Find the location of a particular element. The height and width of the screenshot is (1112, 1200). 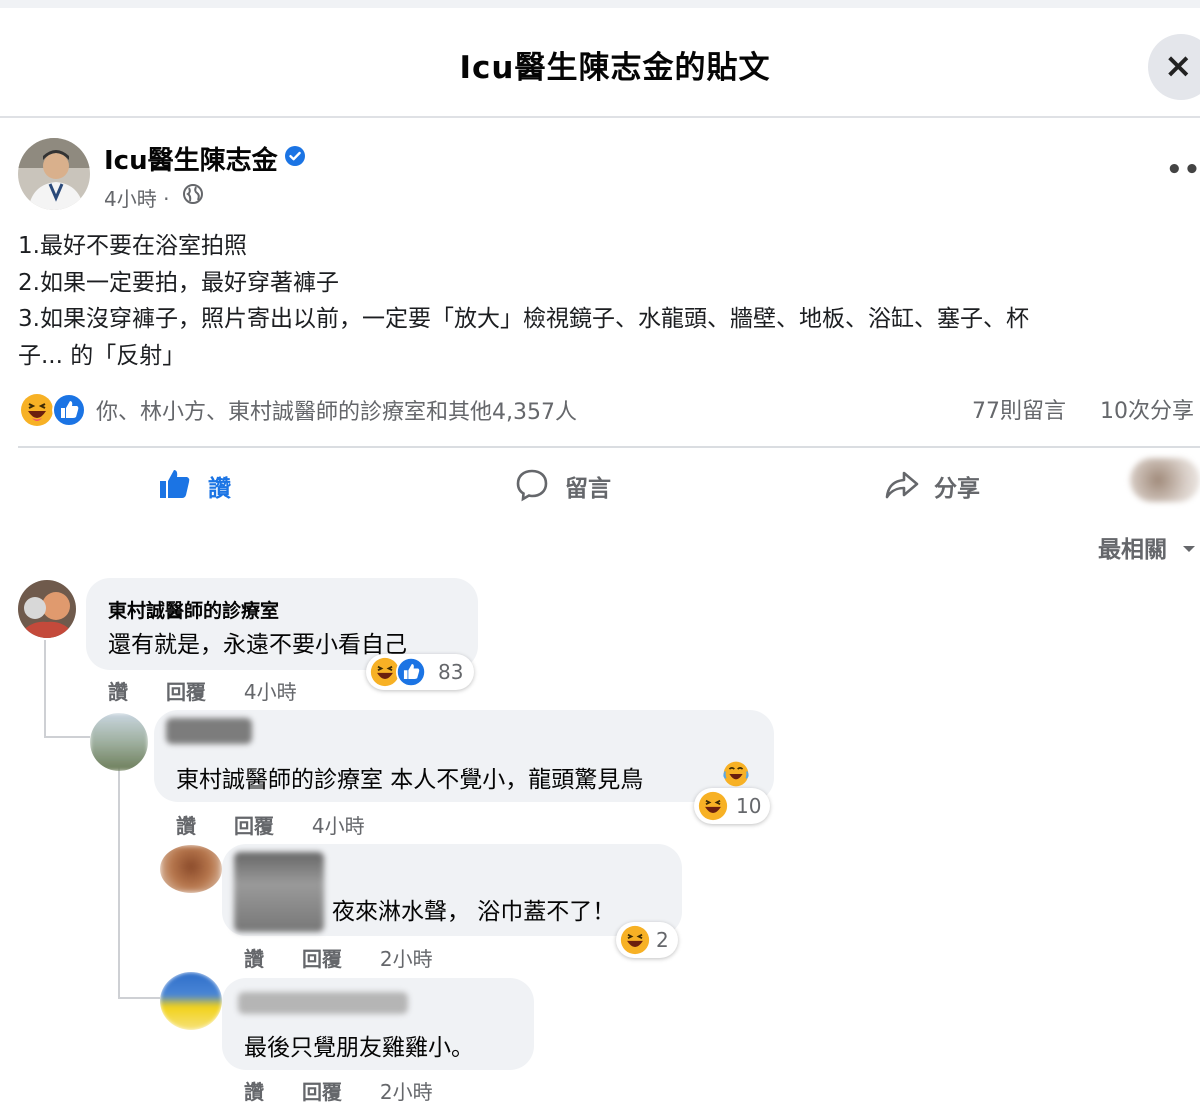

more-options-button: ••• is located at coordinates (1183, 170).